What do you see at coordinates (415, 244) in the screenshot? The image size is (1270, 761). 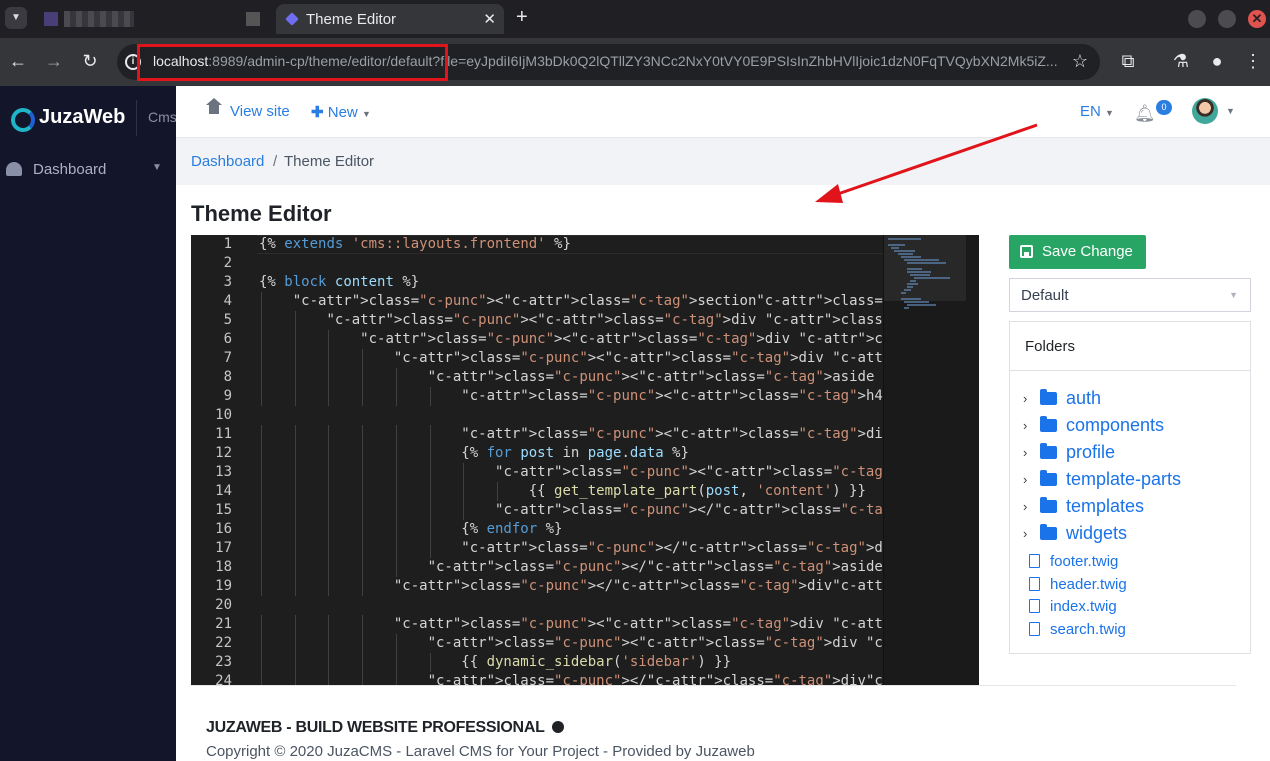 I see `code-line: {% extends 'cms::layouts.frontend' %}` at bounding box center [415, 244].